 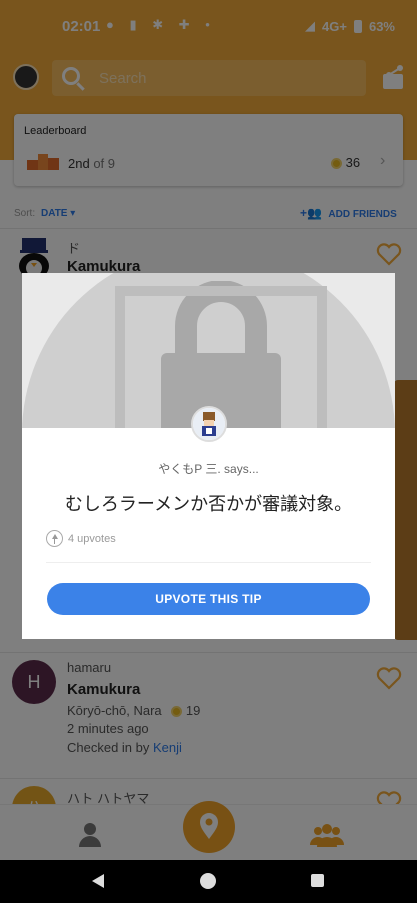 What do you see at coordinates (317, 880) in the screenshot?
I see `recent-apps-icon` at bounding box center [317, 880].